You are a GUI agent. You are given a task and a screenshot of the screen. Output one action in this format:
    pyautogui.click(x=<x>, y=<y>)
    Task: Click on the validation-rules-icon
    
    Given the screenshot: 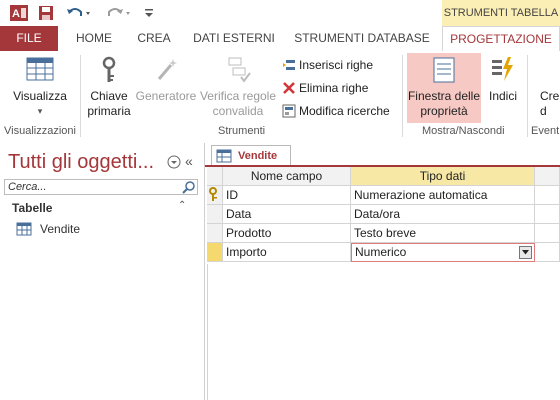 What is the action you would take?
    pyautogui.click(x=239, y=70)
    